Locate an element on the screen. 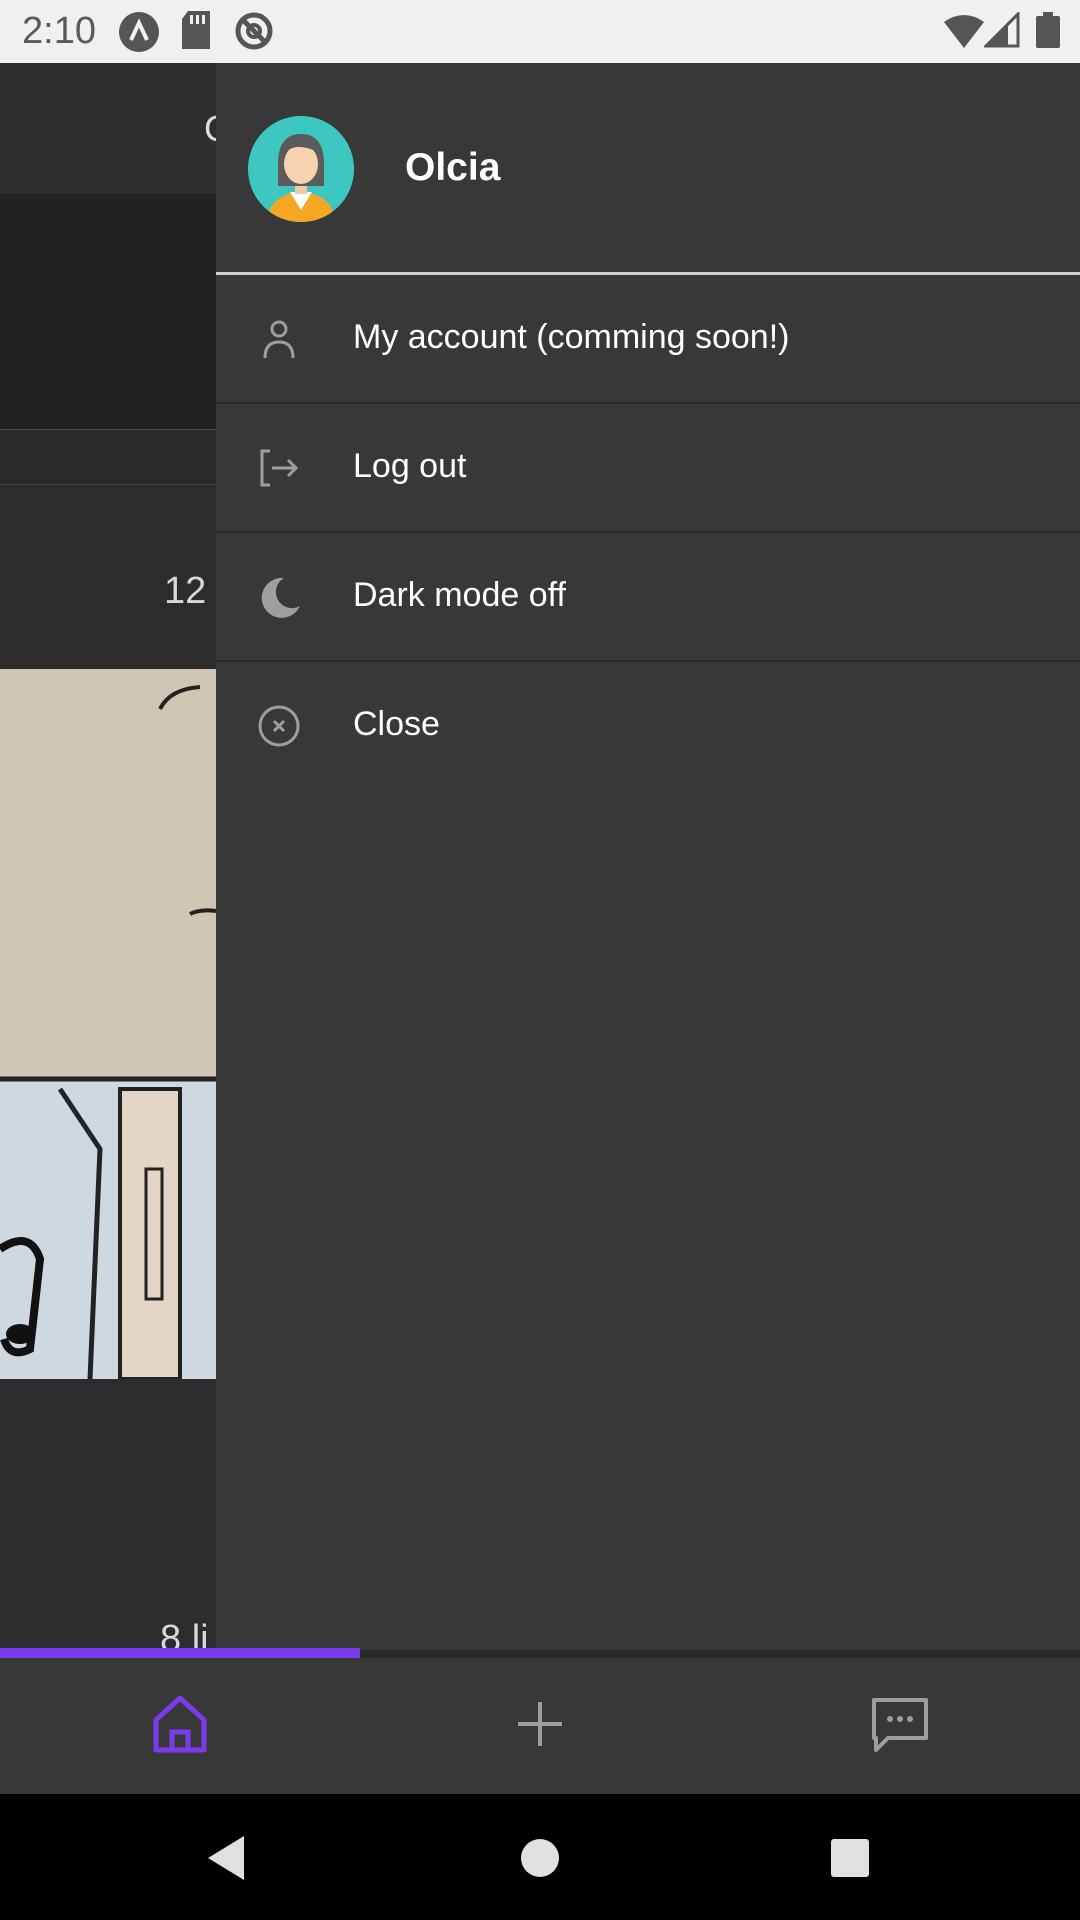 The image size is (1080, 1920). plus-icon is located at coordinates (540, 1724).